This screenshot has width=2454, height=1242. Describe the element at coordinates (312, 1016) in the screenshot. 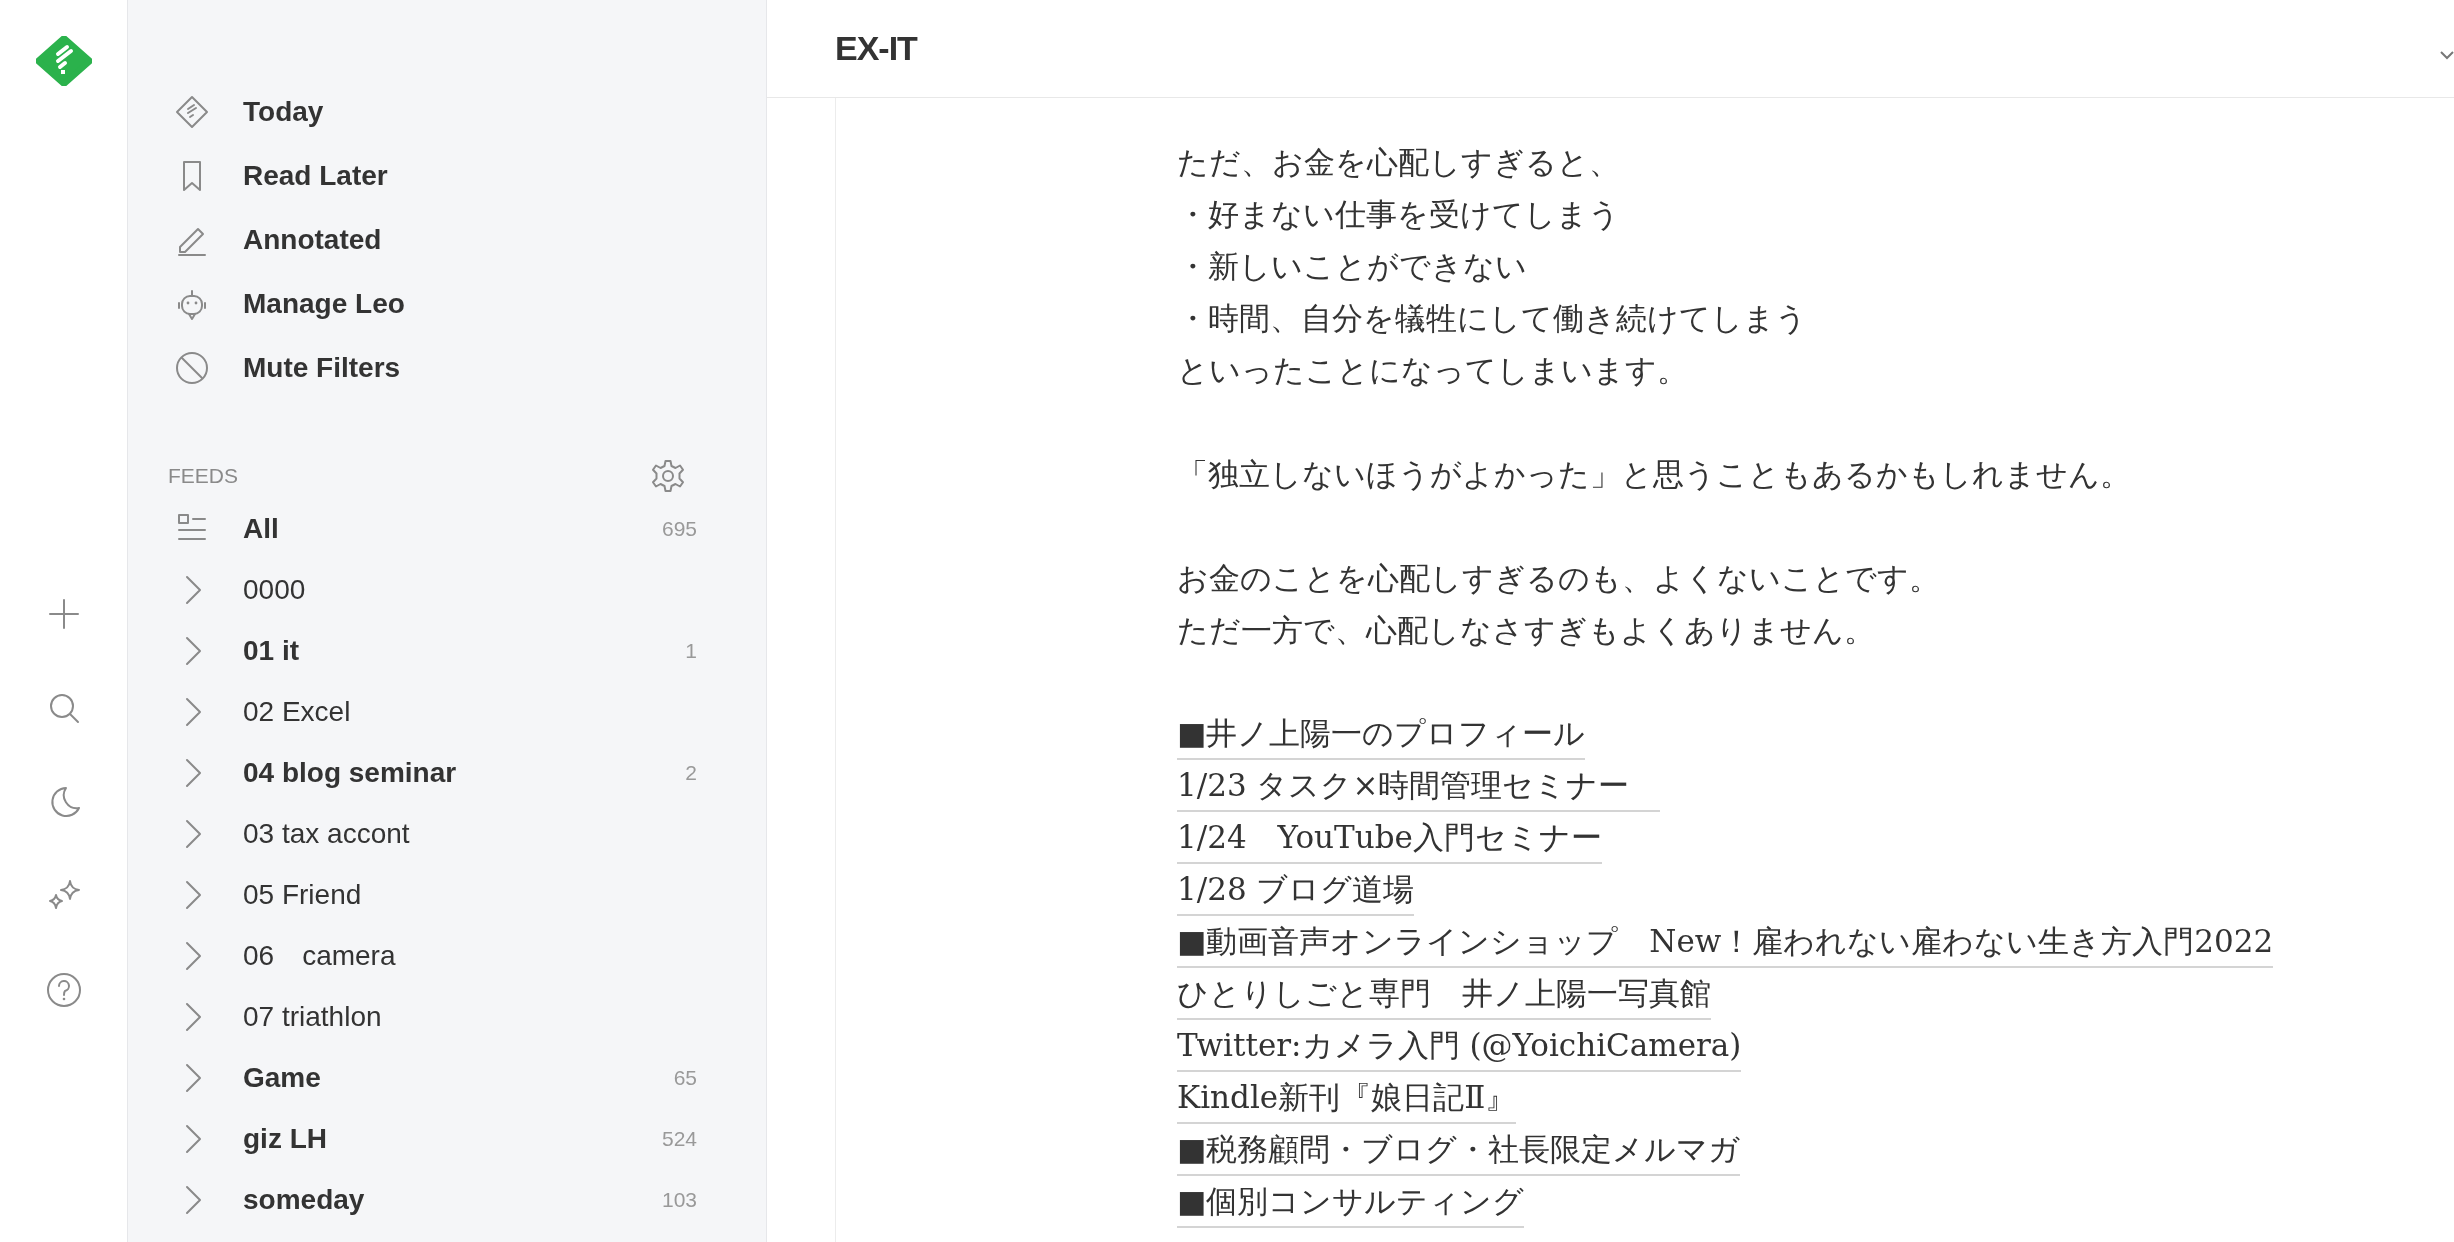

I see `feed-item: 07 triathlon` at that location.